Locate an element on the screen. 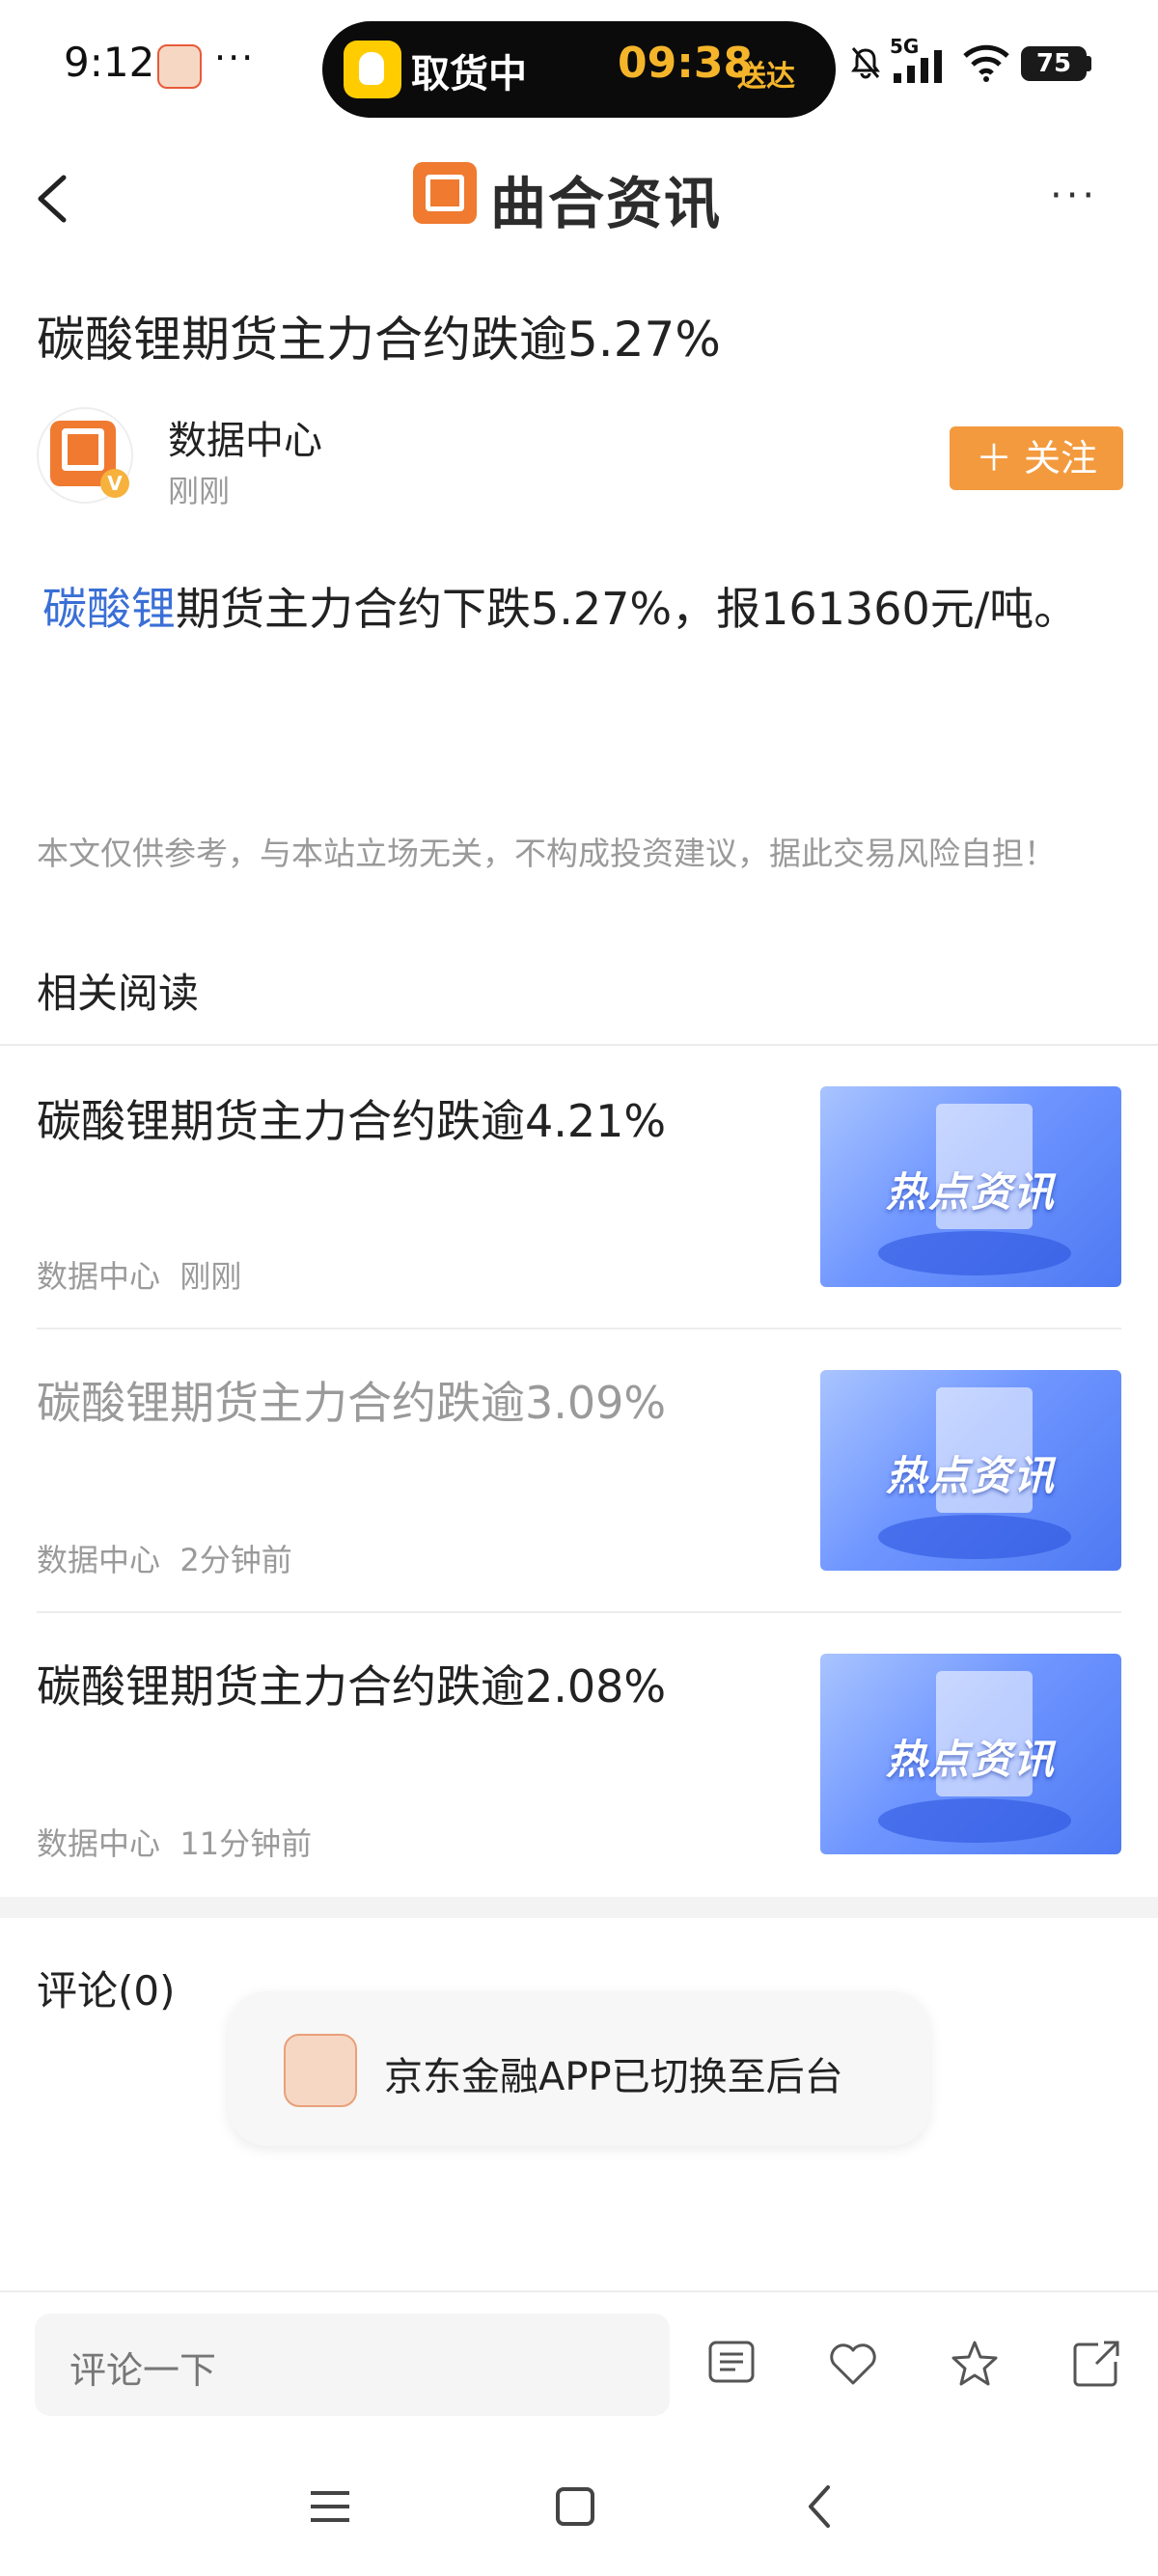 This screenshot has height=2576, width=1158. delivery-eta-label: 送达 is located at coordinates (766, 77).